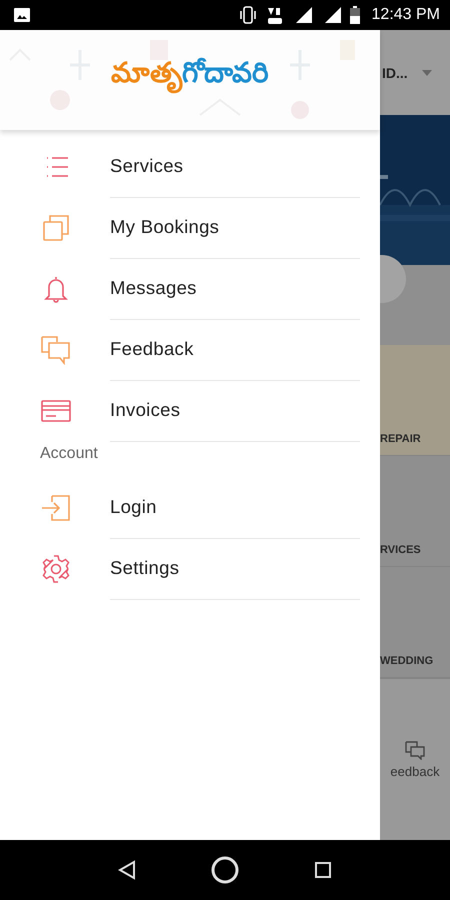 The width and height of the screenshot is (450, 900). I want to click on clock: 12:43 PM, so click(406, 15).